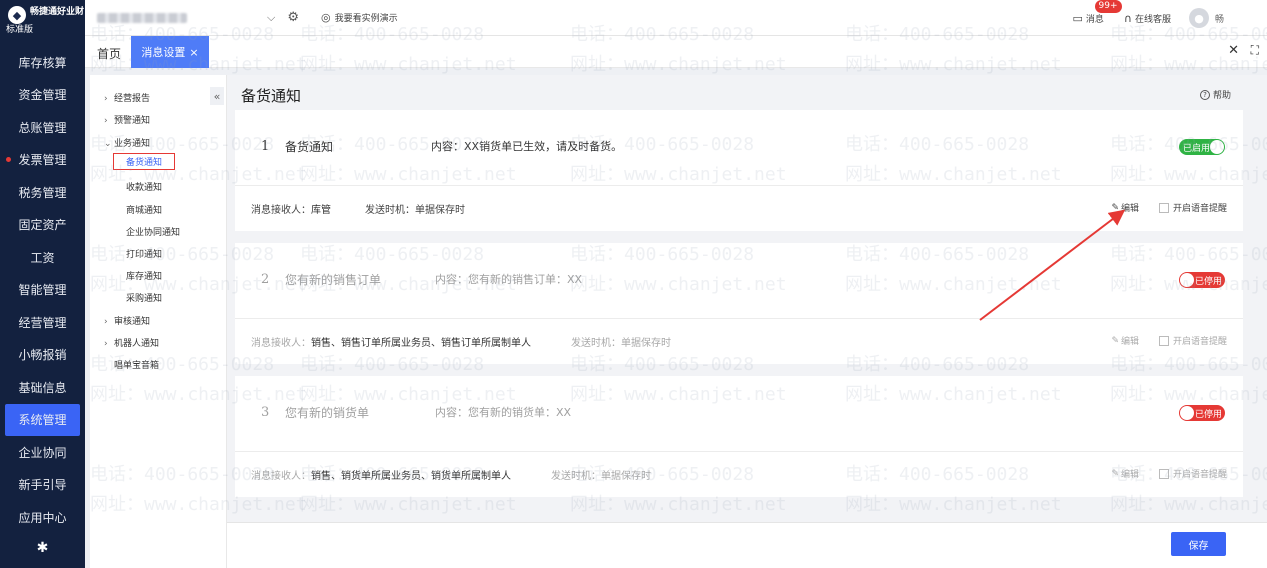 Image resolution: width=1267 pixels, height=568 pixels. I want to click on logo-text: 畅捷通好业财, so click(57, 12).